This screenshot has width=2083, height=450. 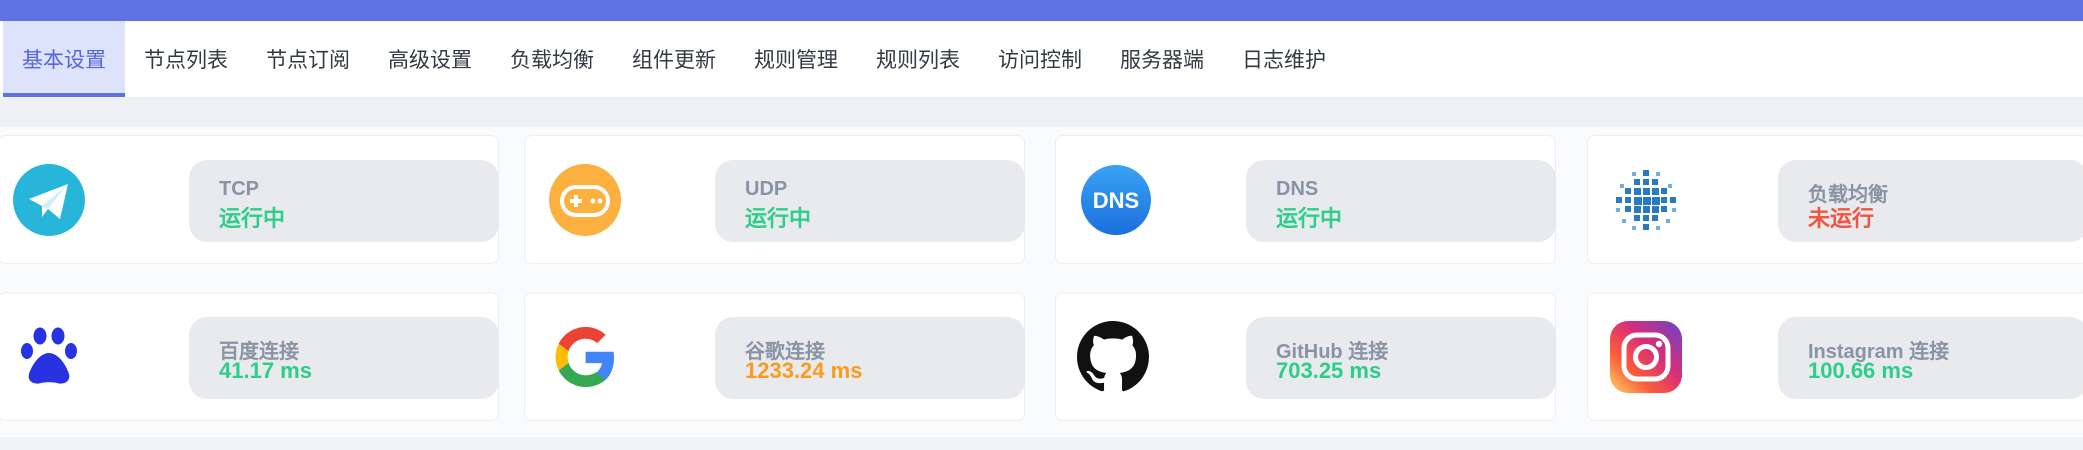 I want to click on baidu-paw-icon, so click(x=49, y=357).